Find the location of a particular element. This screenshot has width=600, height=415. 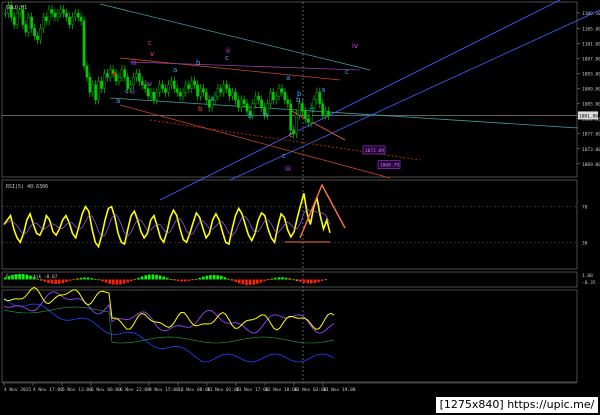

bottom-blue-line is located at coordinates (169, 330).